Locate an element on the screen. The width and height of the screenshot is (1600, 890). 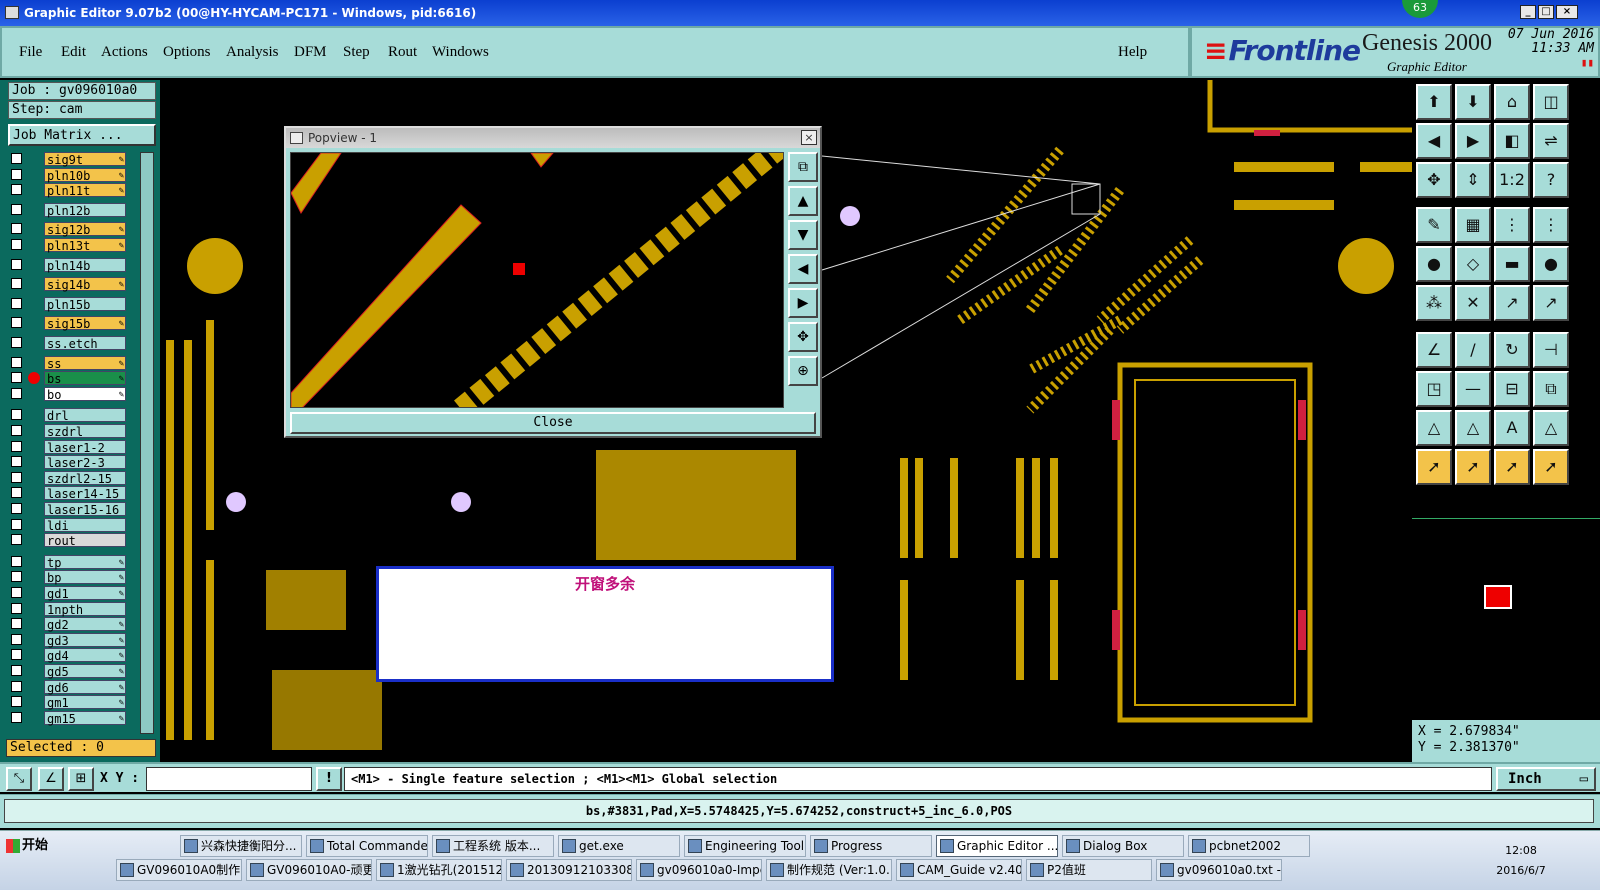
measure-icon: ⊟ is located at coordinates (1512, 389).